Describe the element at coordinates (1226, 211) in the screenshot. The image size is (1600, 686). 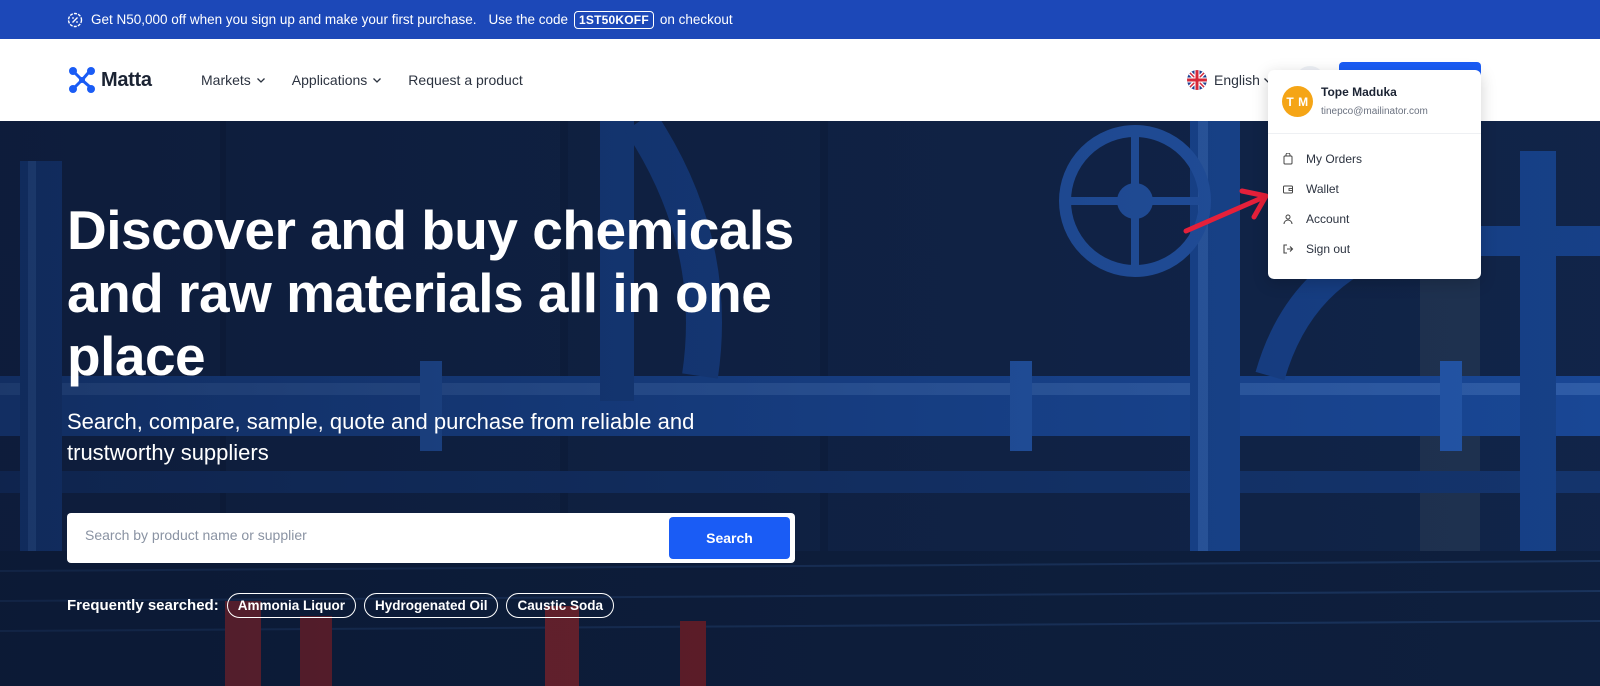
I see `annotation-arrow` at that location.